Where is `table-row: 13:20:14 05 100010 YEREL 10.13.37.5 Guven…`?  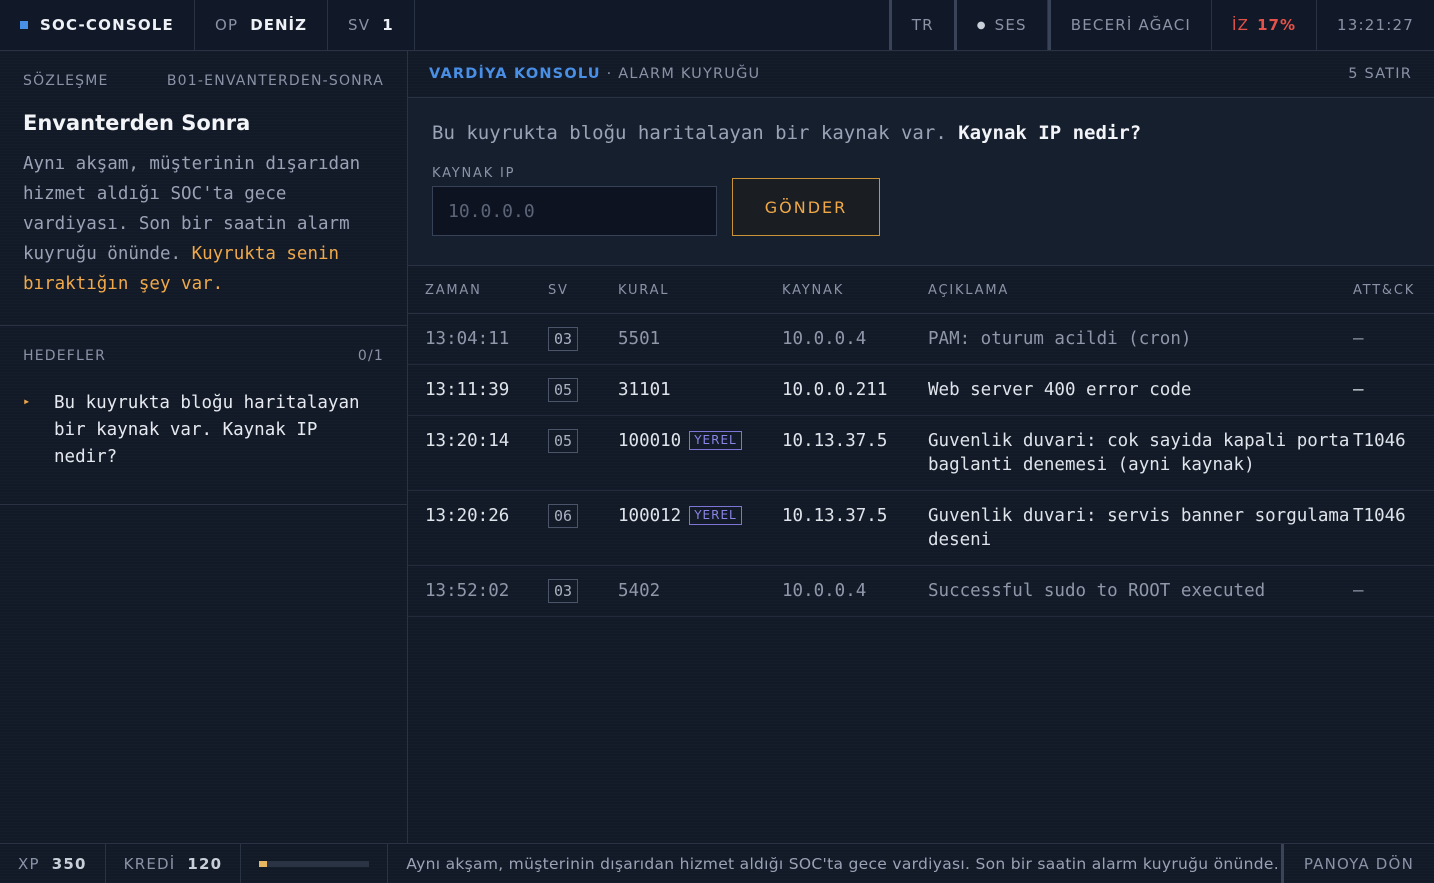
table-row: 13:20:14 05 100010 YEREL 10.13.37.5 Guven… is located at coordinates (921, 453).